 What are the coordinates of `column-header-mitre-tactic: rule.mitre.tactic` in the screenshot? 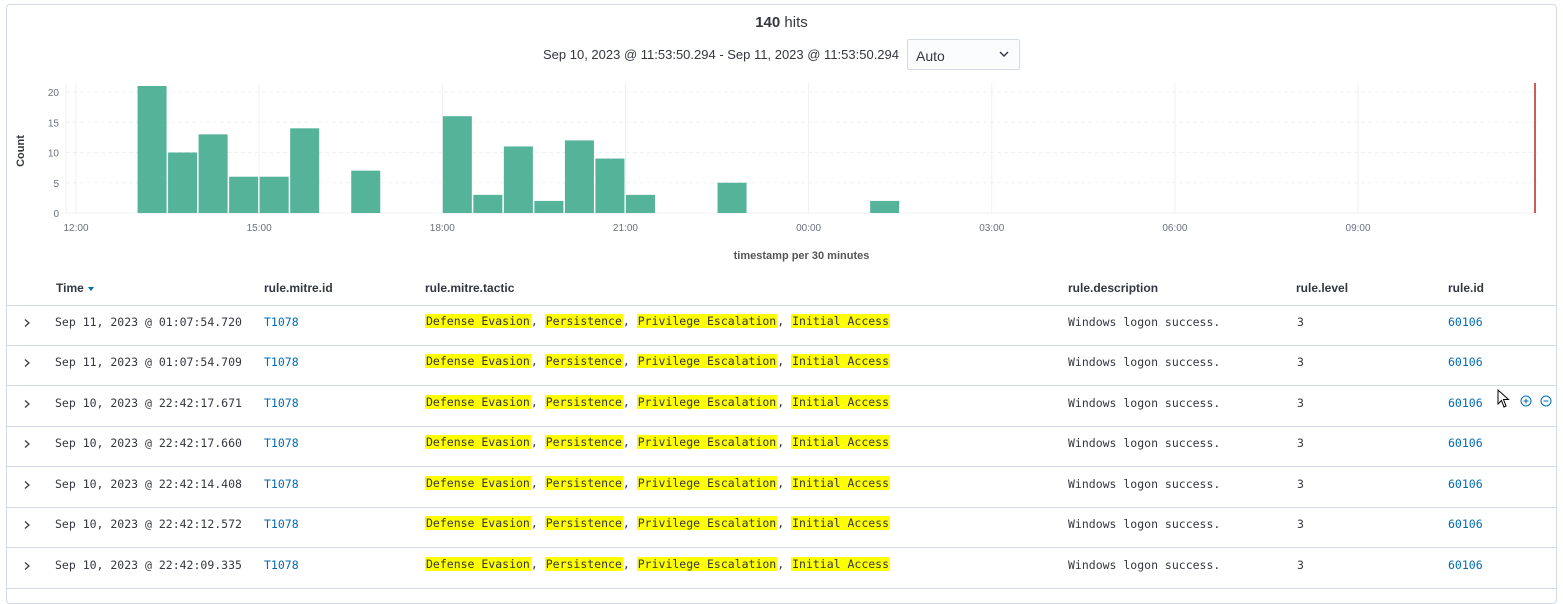 It's located at (469, 288).